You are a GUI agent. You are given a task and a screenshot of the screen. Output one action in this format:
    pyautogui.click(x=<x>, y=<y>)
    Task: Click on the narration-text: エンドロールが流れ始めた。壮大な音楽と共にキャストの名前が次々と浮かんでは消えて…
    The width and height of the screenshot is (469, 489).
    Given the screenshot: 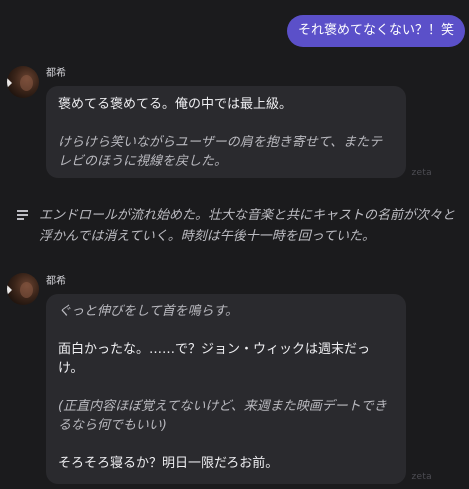 What is the action you would take?
    pyautogui.click(x=247, y=226)
    